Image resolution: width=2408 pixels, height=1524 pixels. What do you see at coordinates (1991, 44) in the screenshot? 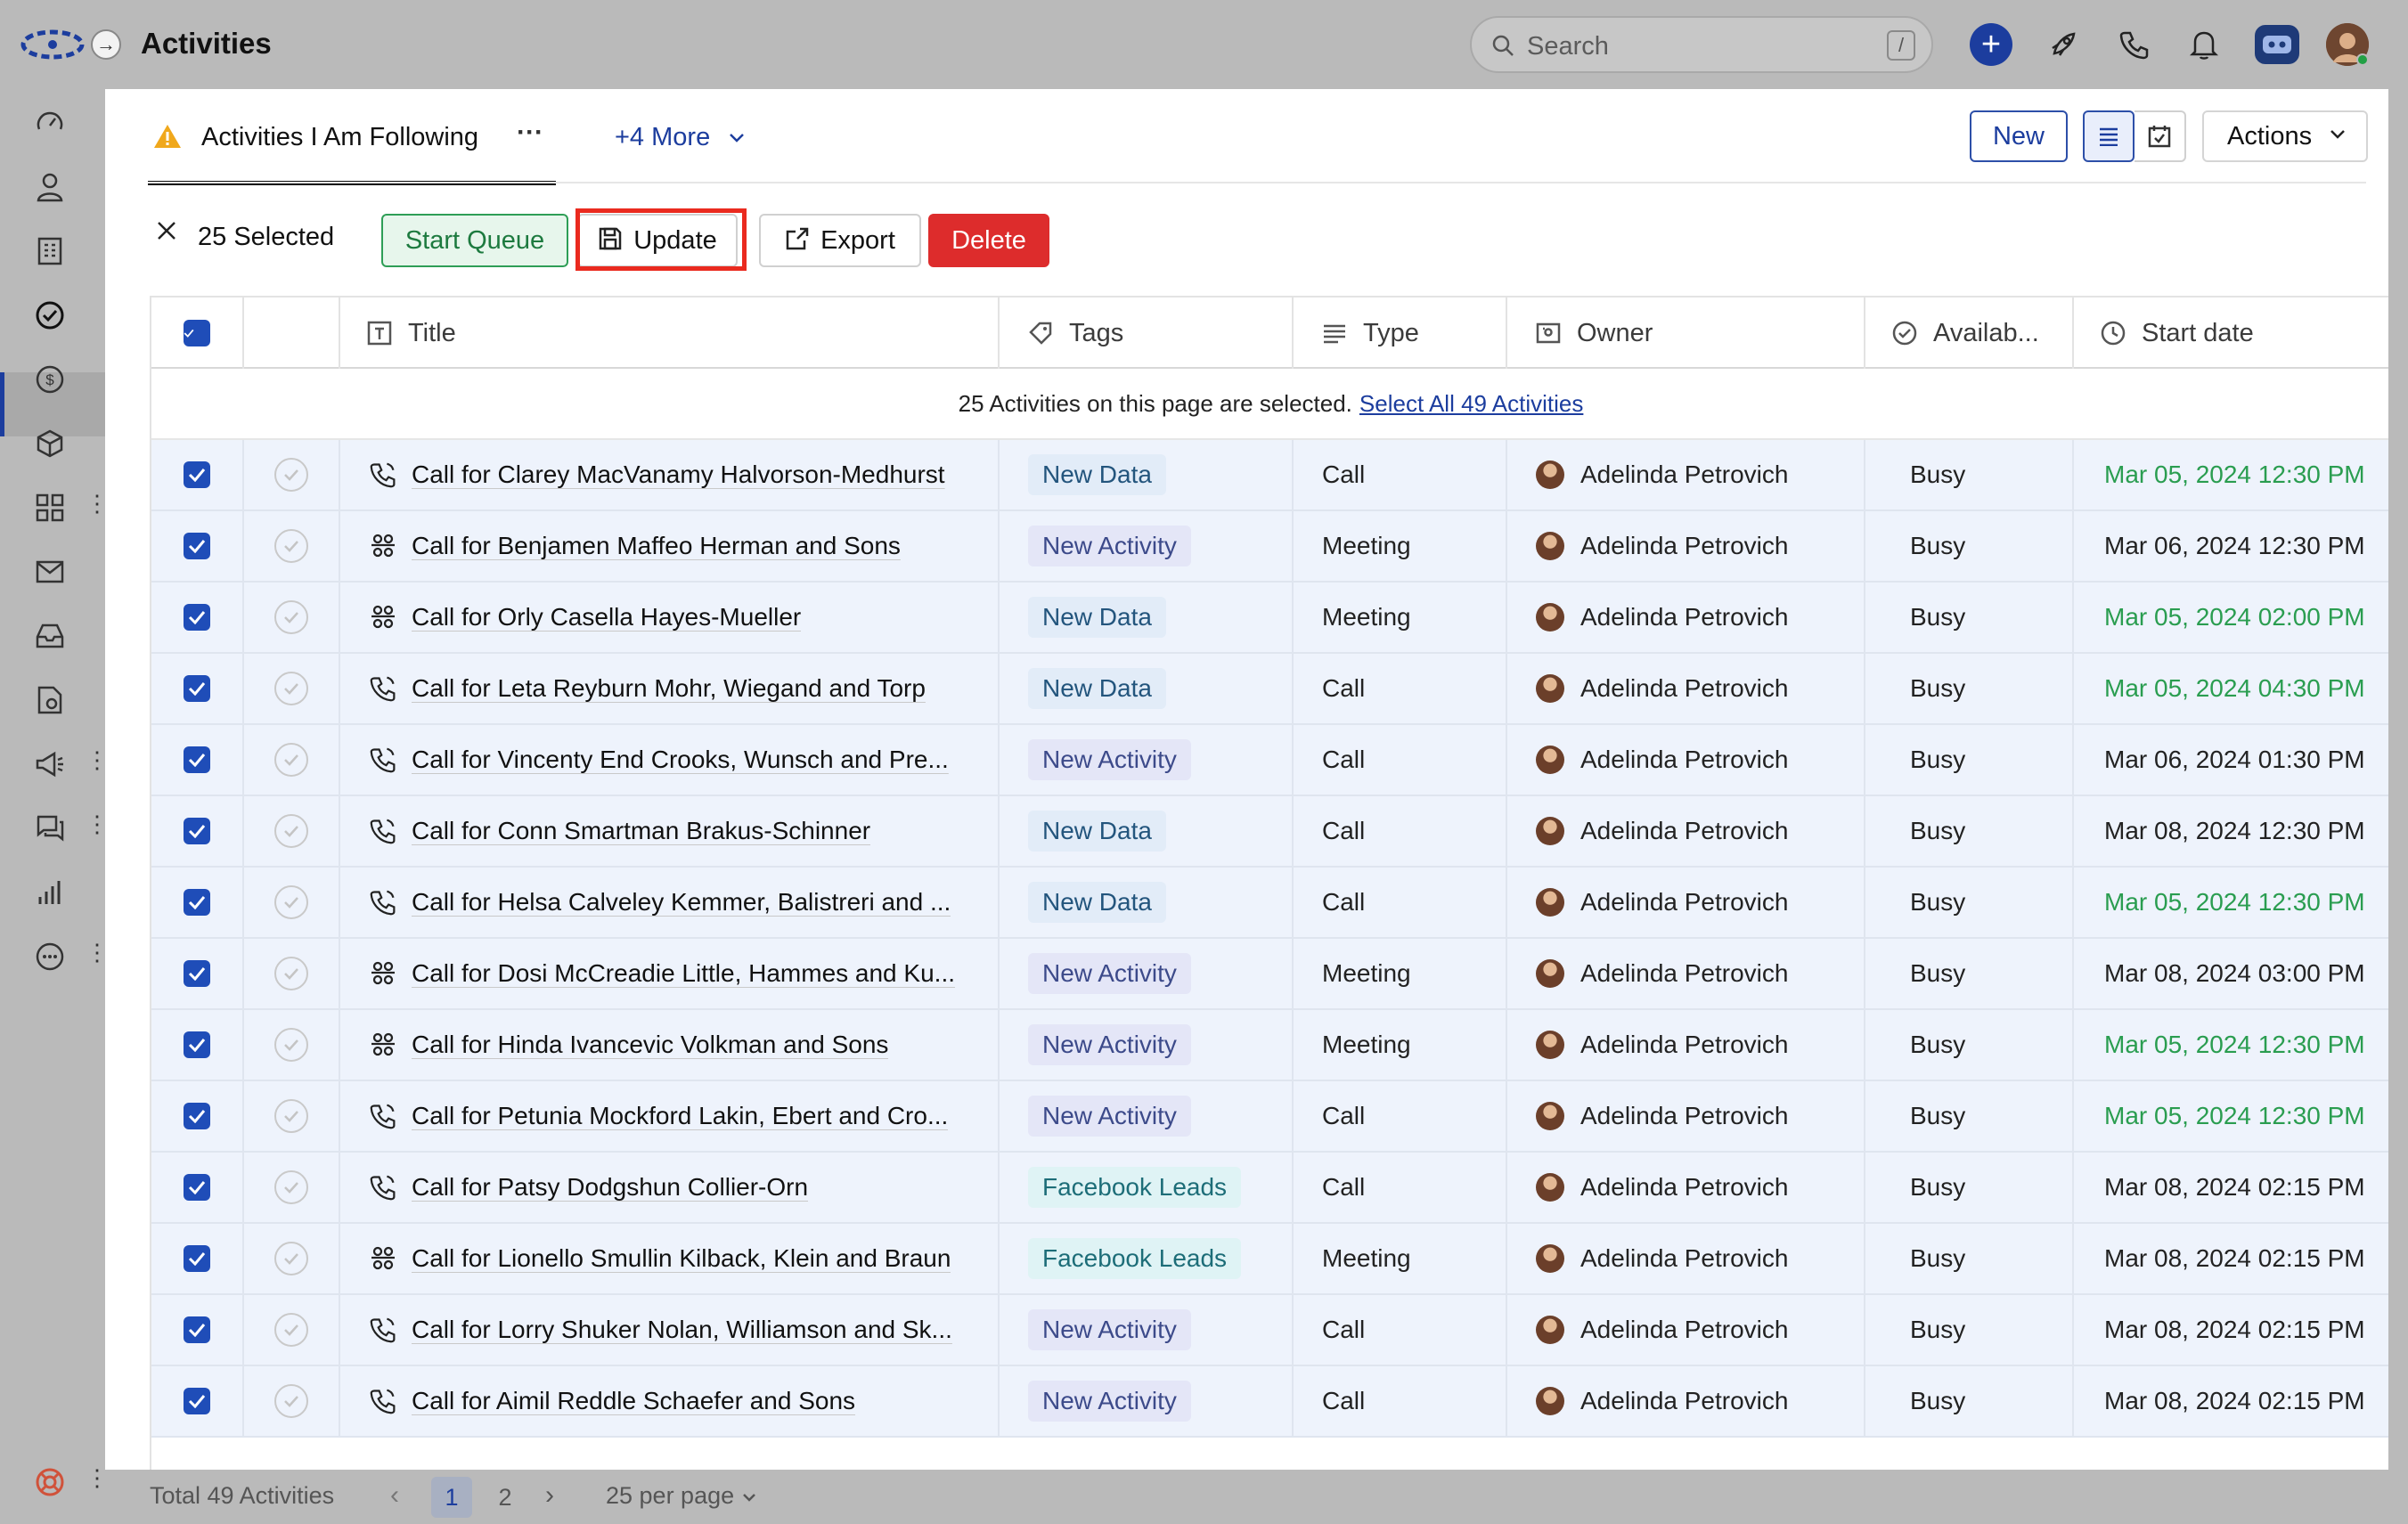
I see `add-icon: +` at bounding box center [1991, 44].